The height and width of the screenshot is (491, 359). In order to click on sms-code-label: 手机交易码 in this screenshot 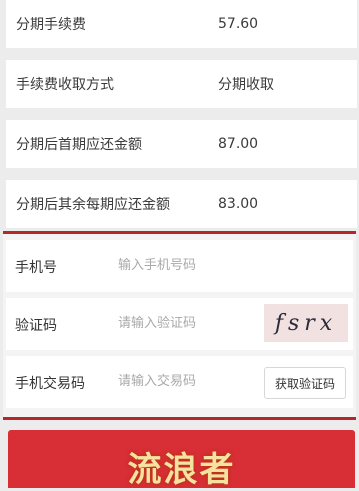, I will do `click(50, 384)`.